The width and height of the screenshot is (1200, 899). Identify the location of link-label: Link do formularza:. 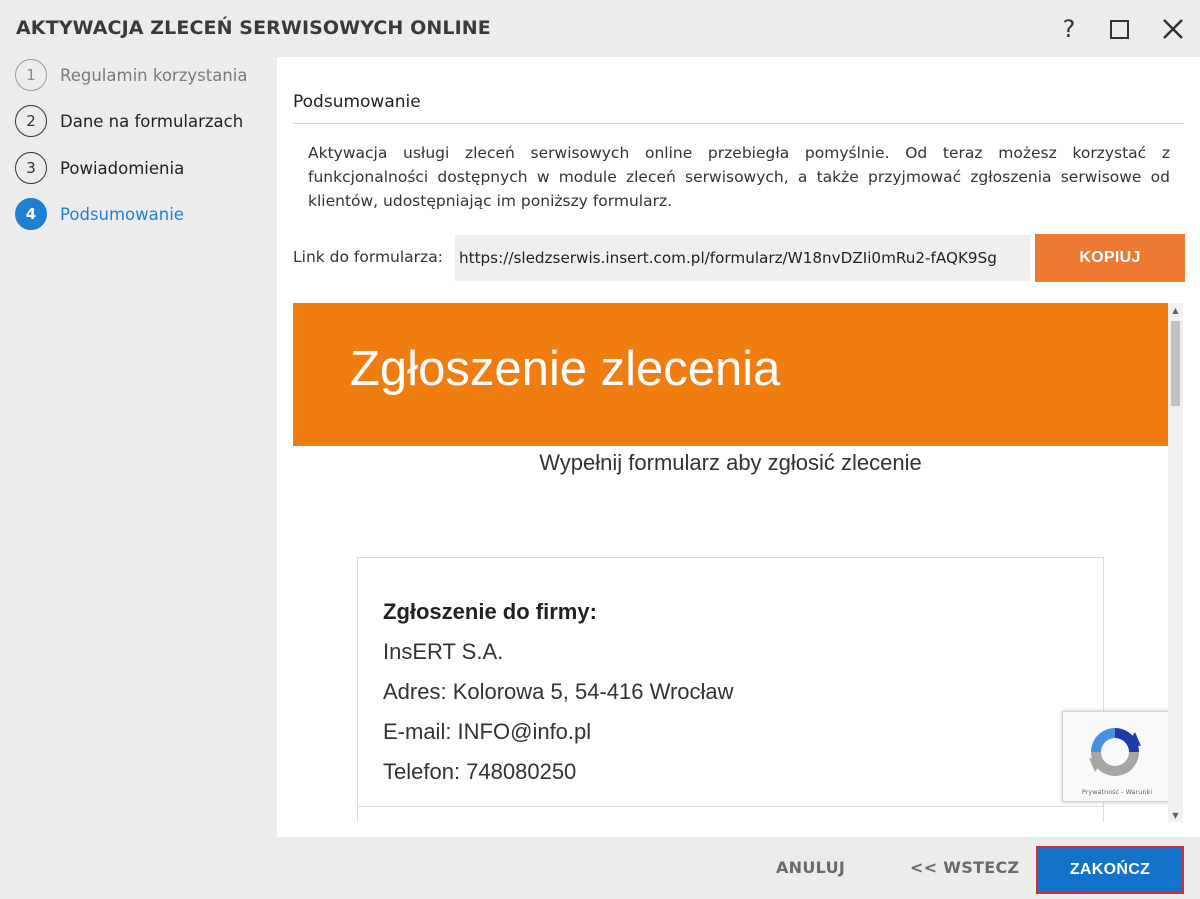
(368, 257).